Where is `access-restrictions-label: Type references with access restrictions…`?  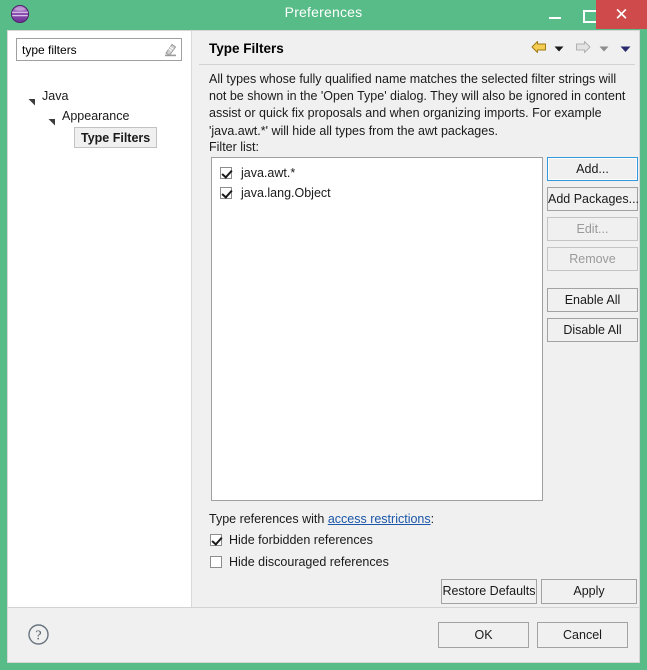 access-restrictions-label: Type references with access restrictions… is located at coordinates (321, 519).